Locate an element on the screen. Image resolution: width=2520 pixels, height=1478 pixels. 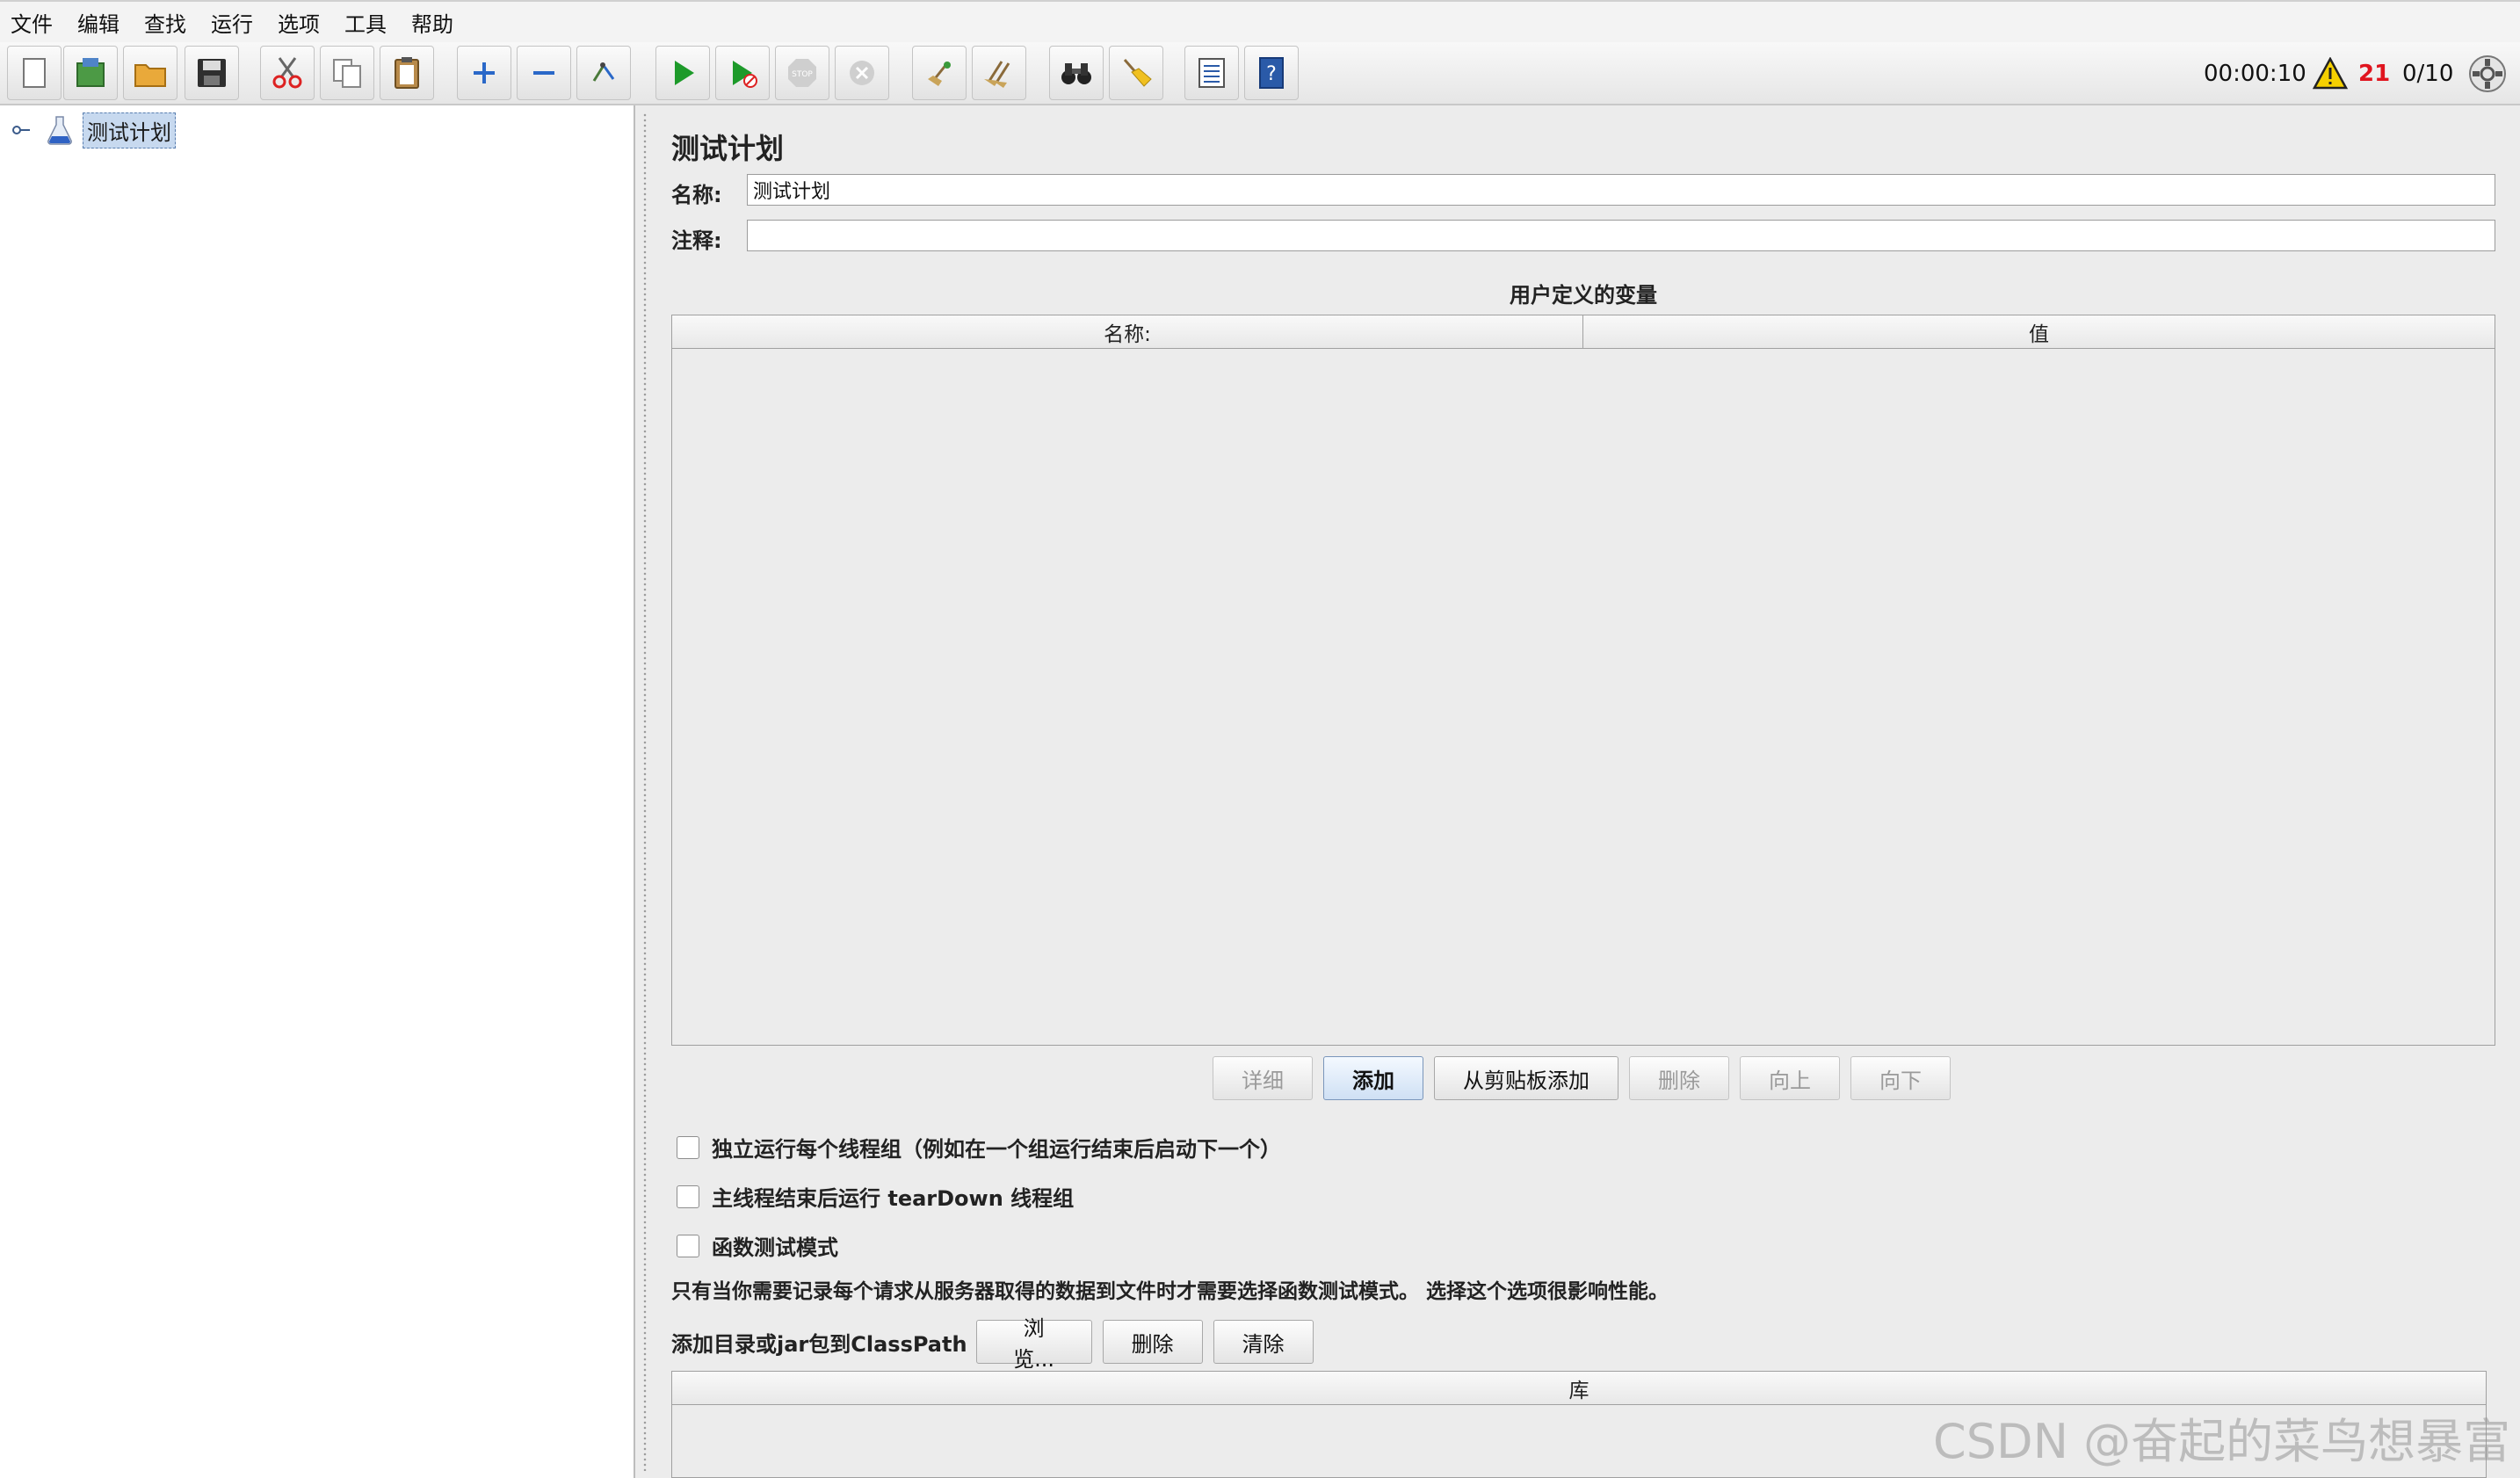
menu-search: 查找 is located at coordinates (165, 22).